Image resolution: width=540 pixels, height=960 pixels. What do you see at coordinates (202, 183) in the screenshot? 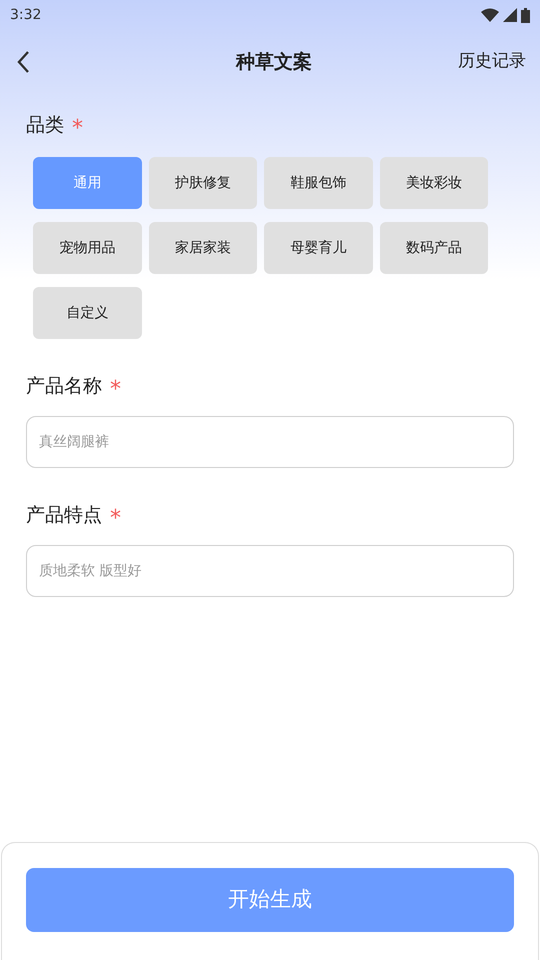
I see `category-chip: 护肤修复` at bounding box center [202, 183].